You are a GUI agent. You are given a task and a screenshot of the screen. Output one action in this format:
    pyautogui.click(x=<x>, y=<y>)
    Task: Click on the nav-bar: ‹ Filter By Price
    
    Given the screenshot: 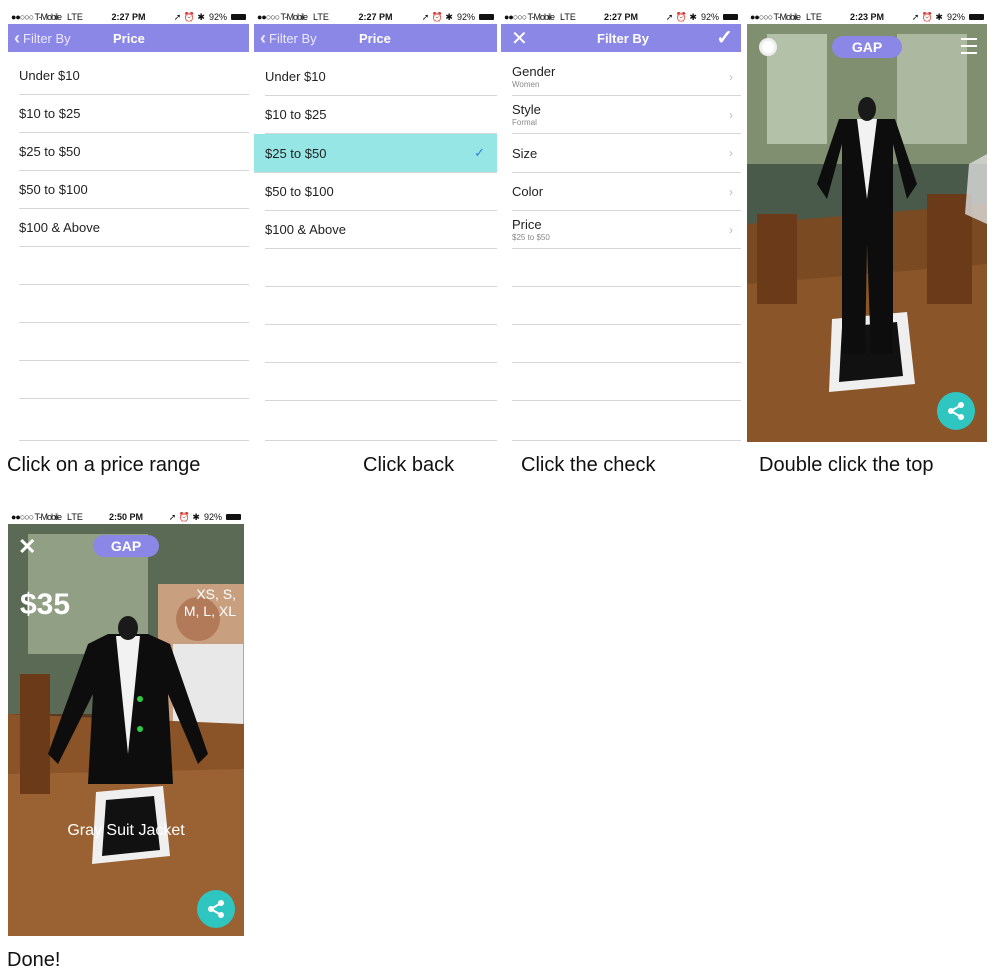 What is the action you would take?
    pyautogui.click(x=375, y=38)
    